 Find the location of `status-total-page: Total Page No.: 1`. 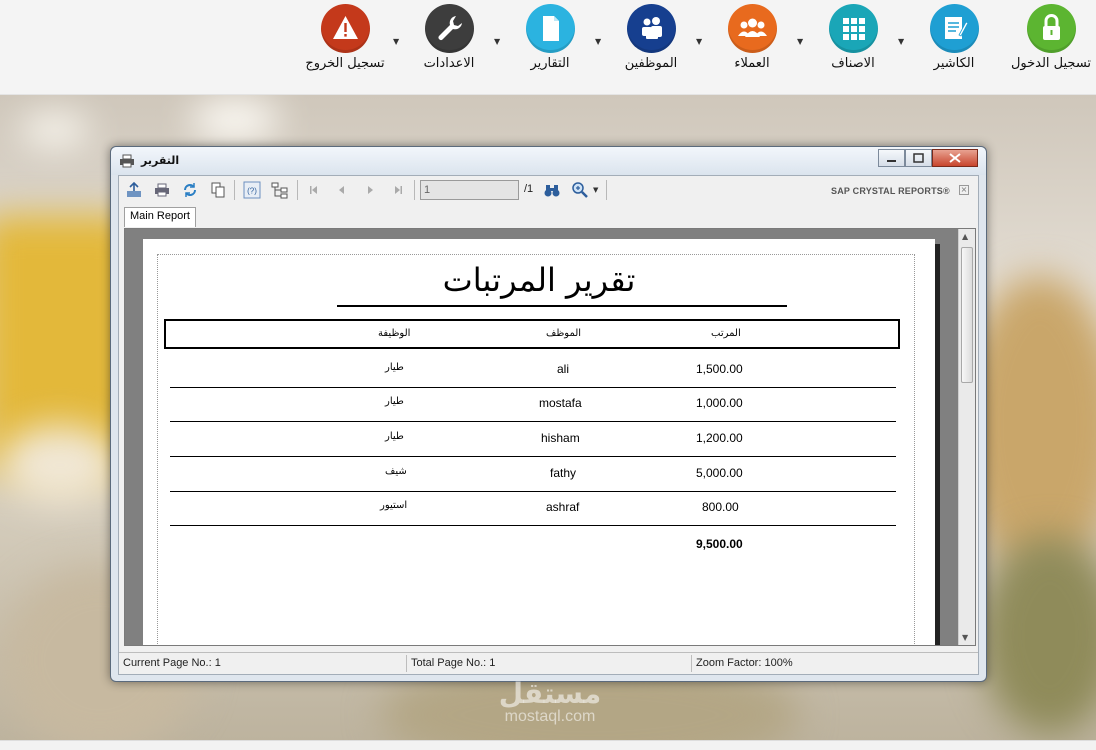

status-total-page: Total Page No.: 1 is located at coordinates (453, 663).